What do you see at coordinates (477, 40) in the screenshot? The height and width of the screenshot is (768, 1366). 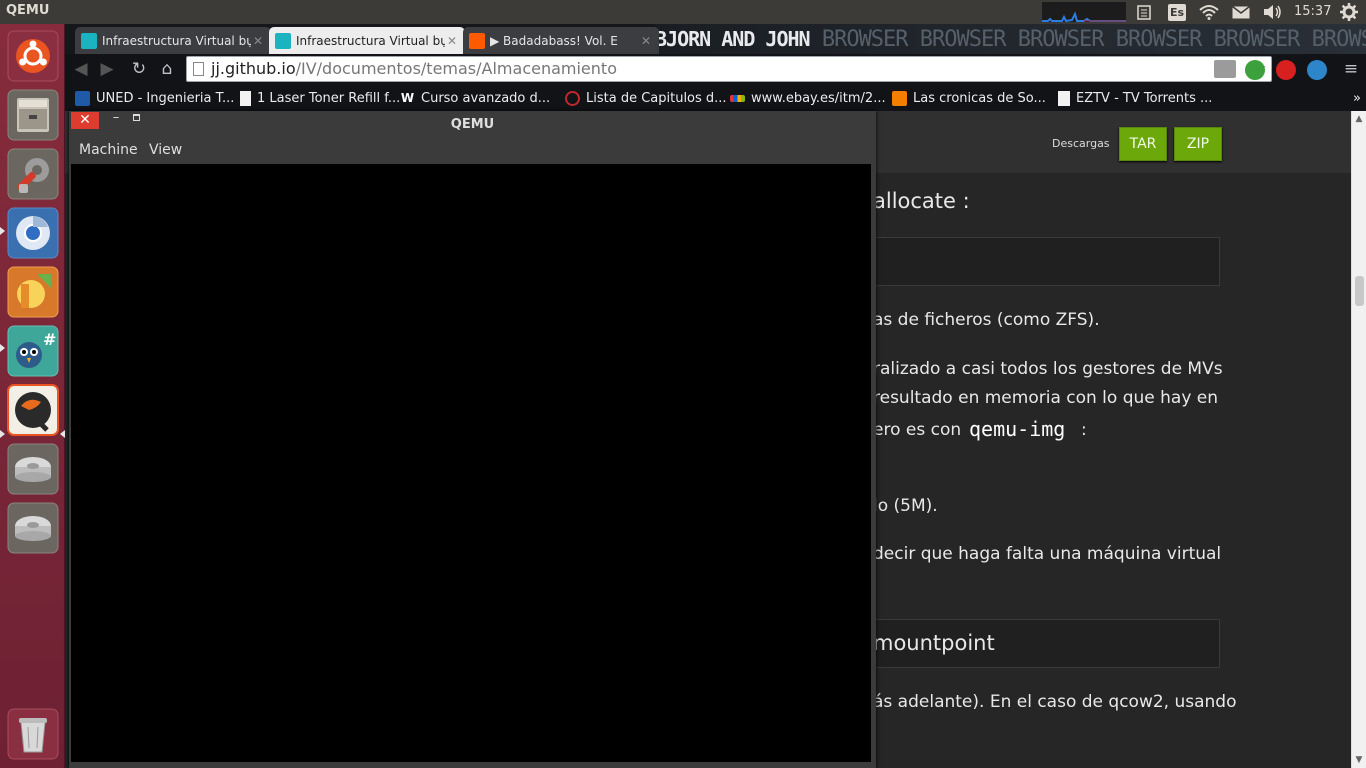 I see `soundcloud-favicon-icon` at bounding box center [477, 40].